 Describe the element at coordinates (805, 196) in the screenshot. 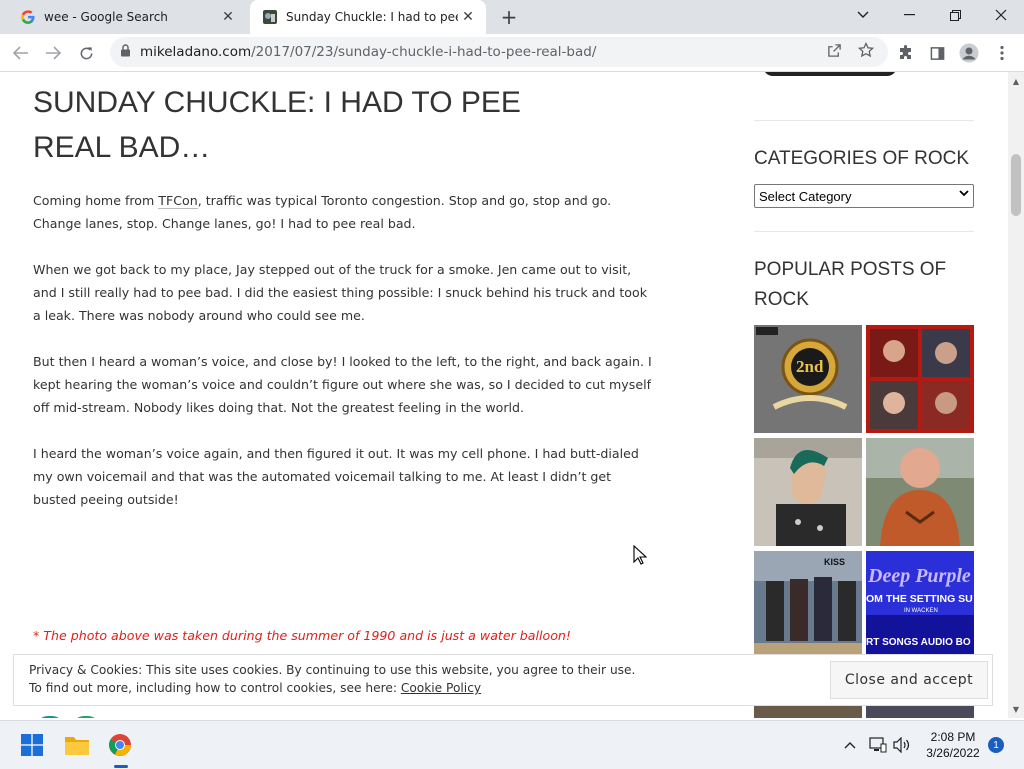

I see `category-select-value: Select Category` at that location.